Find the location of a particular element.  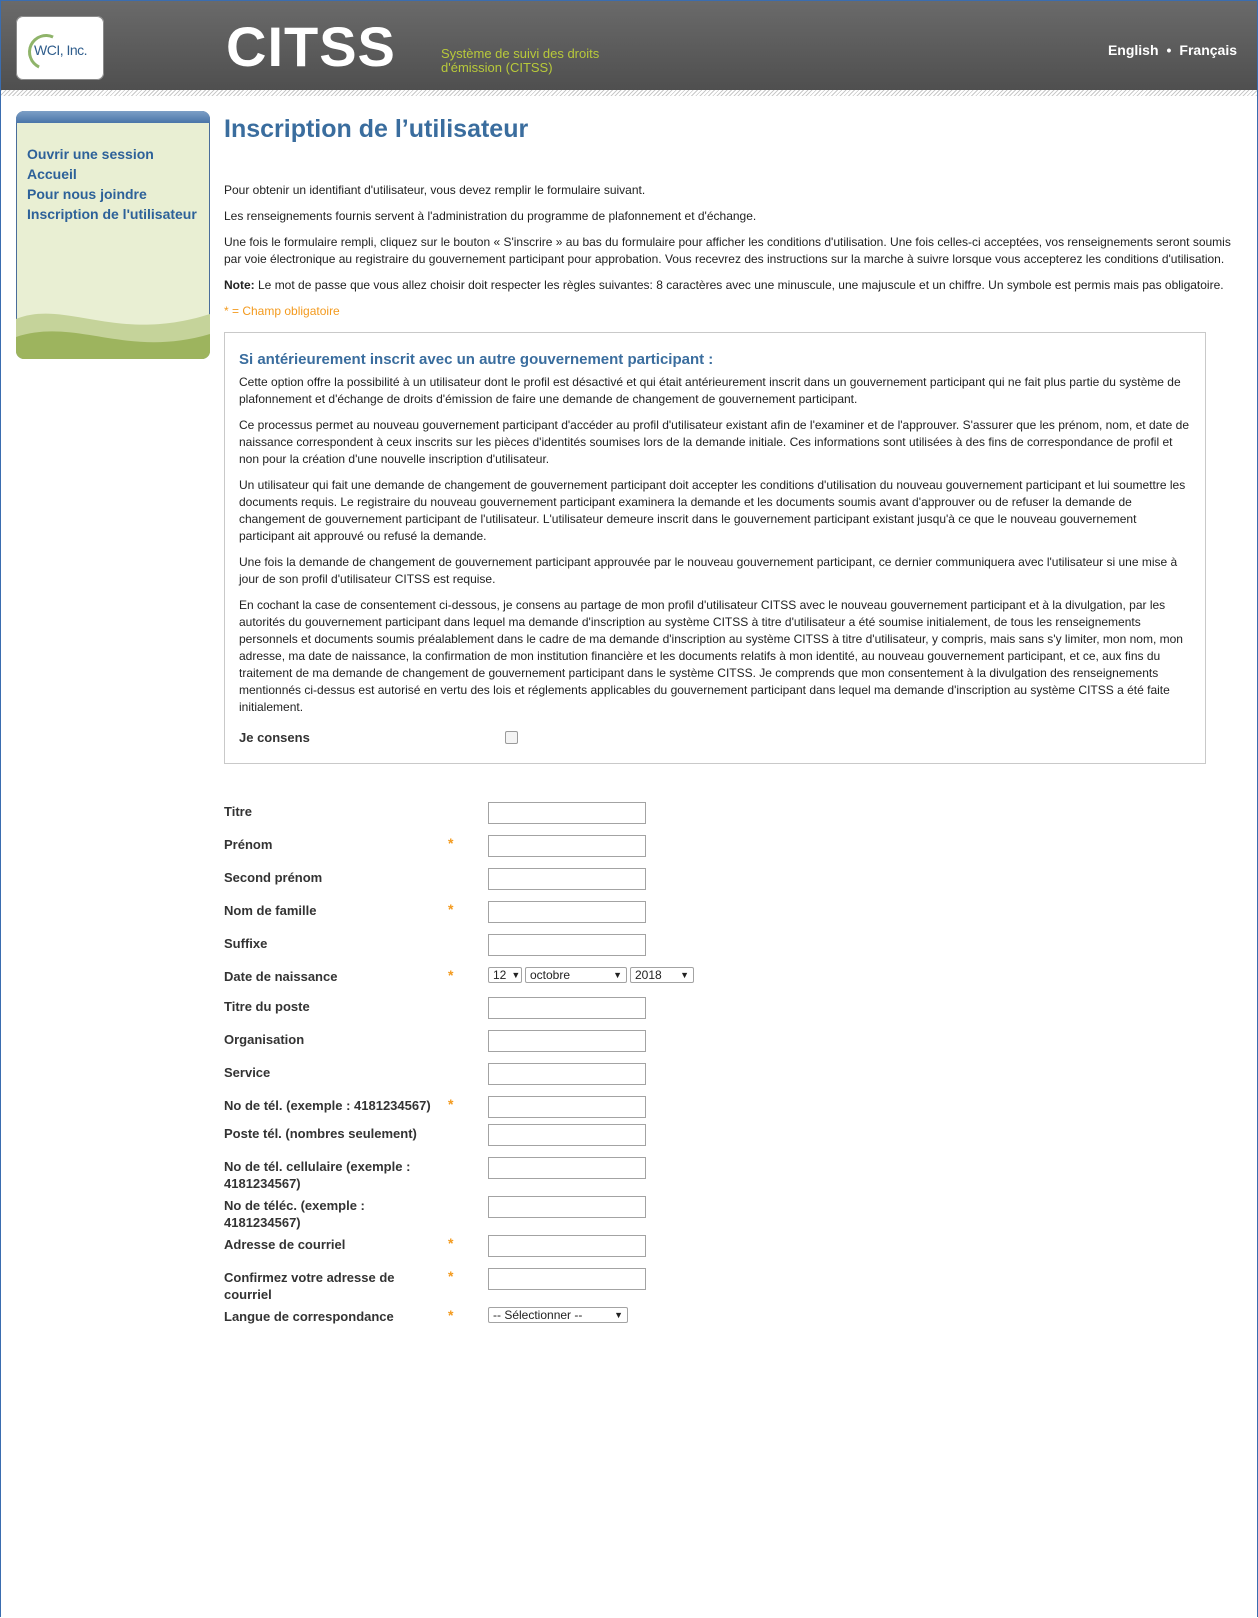

form-row-birth-date: Date de naissance * 12 ▼ octobre ▼ 2018 ▼ is located at coordinates (729, 979).